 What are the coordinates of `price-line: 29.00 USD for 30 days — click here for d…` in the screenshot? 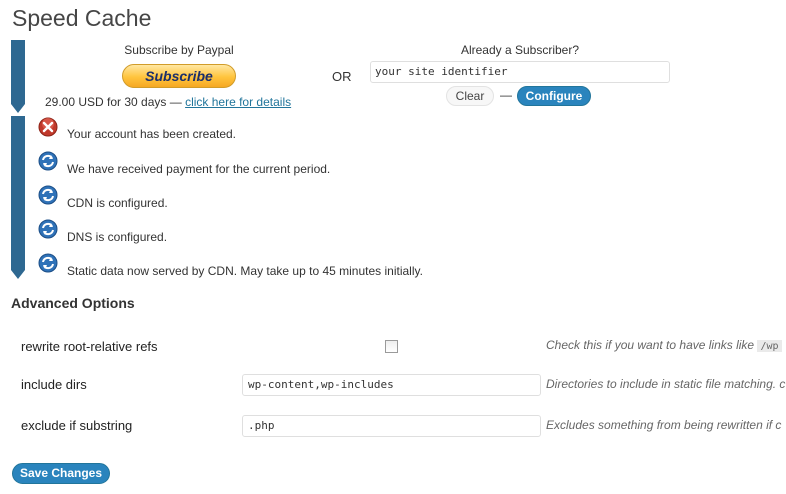 It's located at (168, 102).